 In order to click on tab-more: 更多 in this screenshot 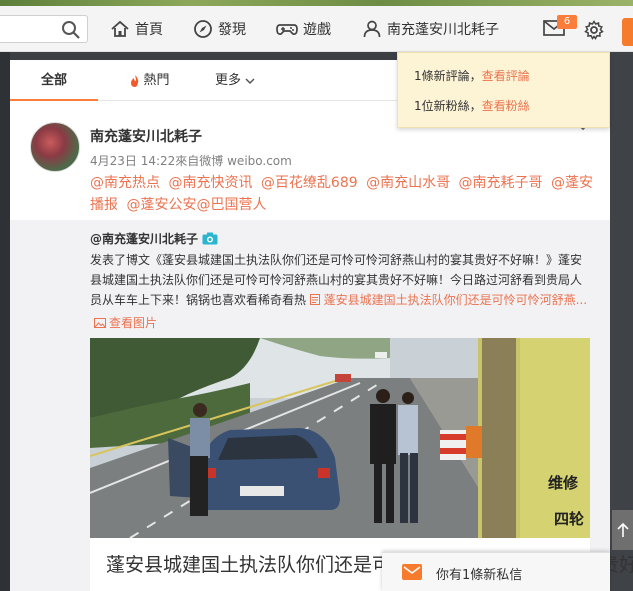, I will do `click(235, 80)`.